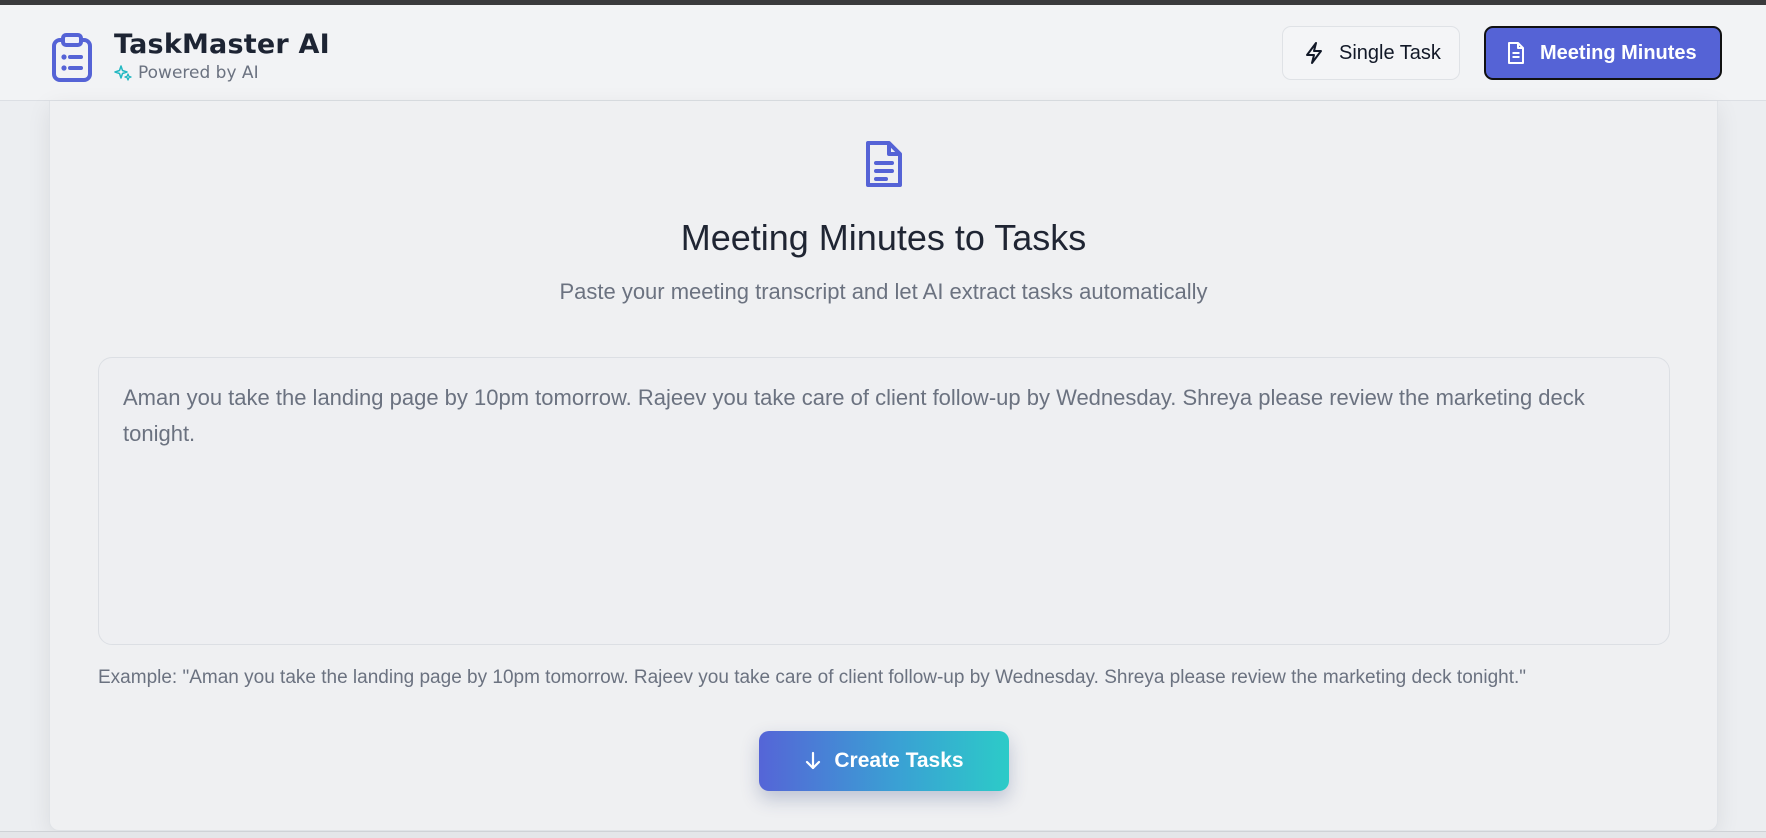 The width and height of the screenshot is (1766, 838). I want to click on window-bottom-edge, so click(883, 834).